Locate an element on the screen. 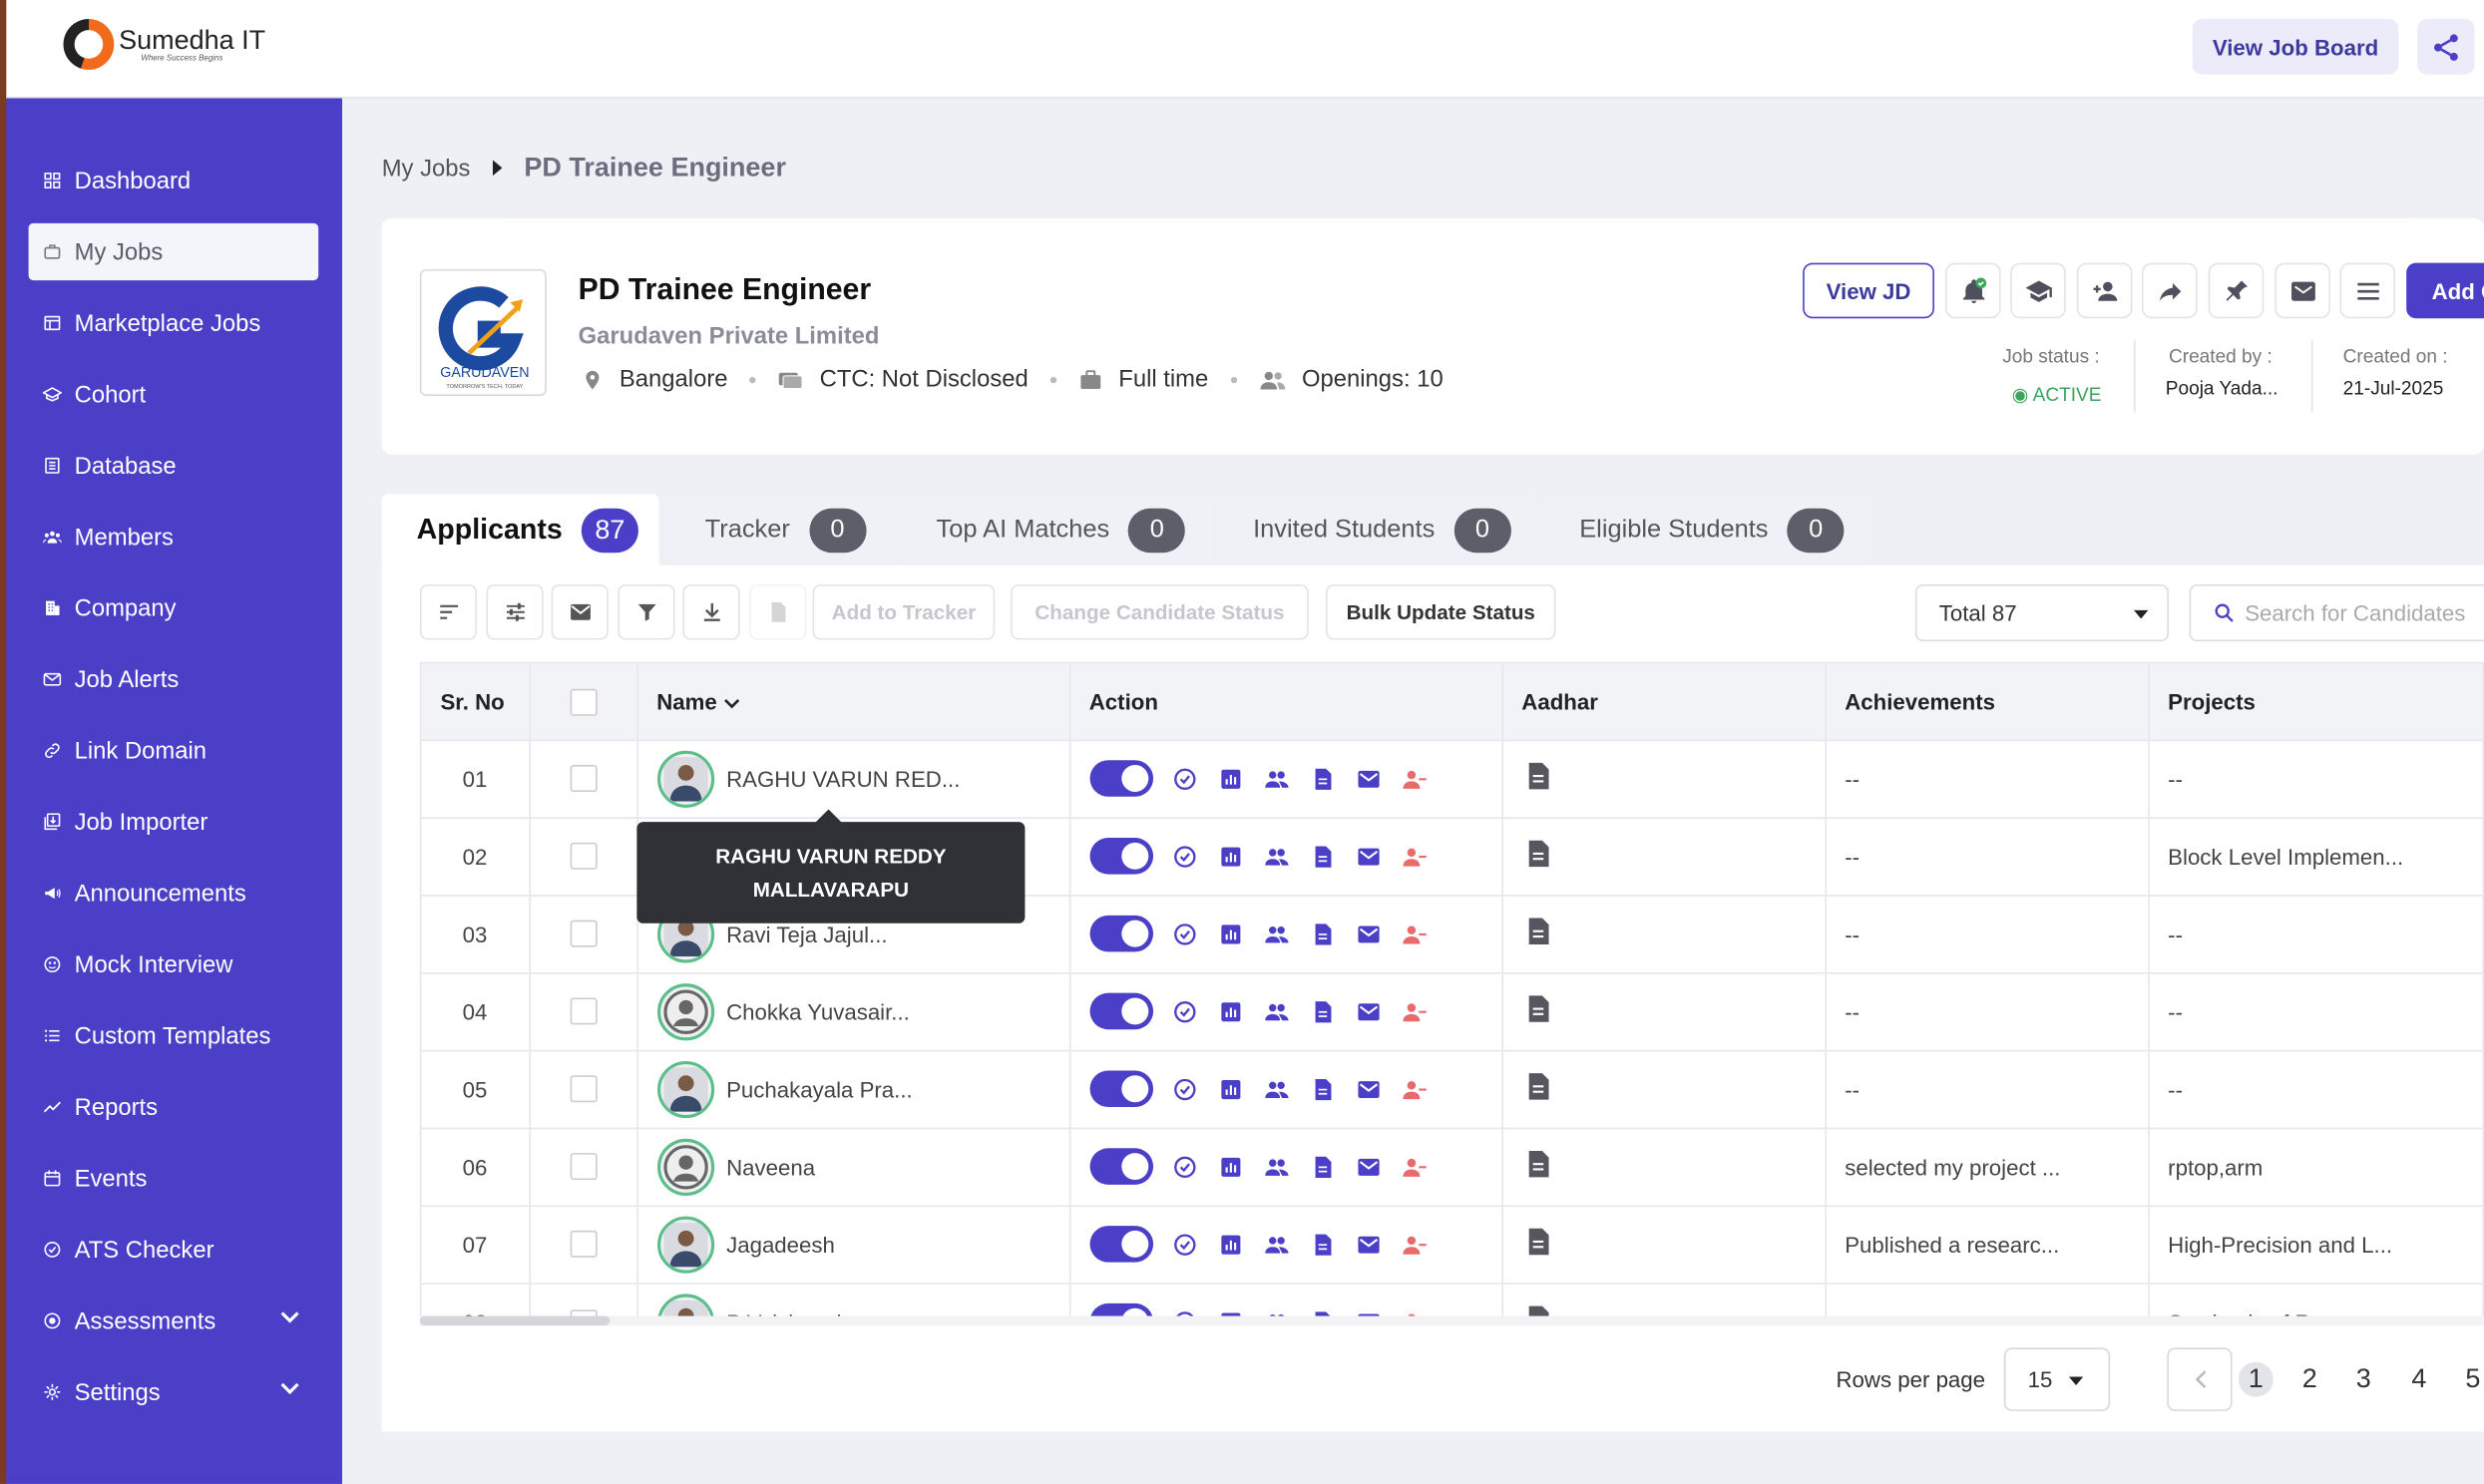 The width and height of the screenshot is (2484, 1484). cohort-button is located at coordinates (2038, 290).